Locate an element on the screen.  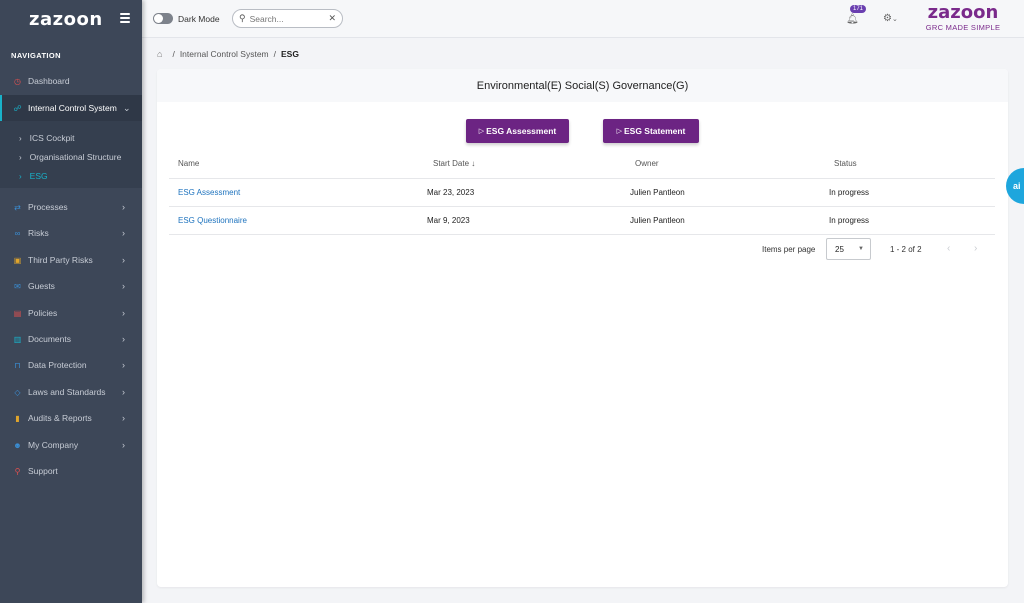
card-header: Environmental(E) Social(S) Governance(G) is located at coordinates (582, 85).